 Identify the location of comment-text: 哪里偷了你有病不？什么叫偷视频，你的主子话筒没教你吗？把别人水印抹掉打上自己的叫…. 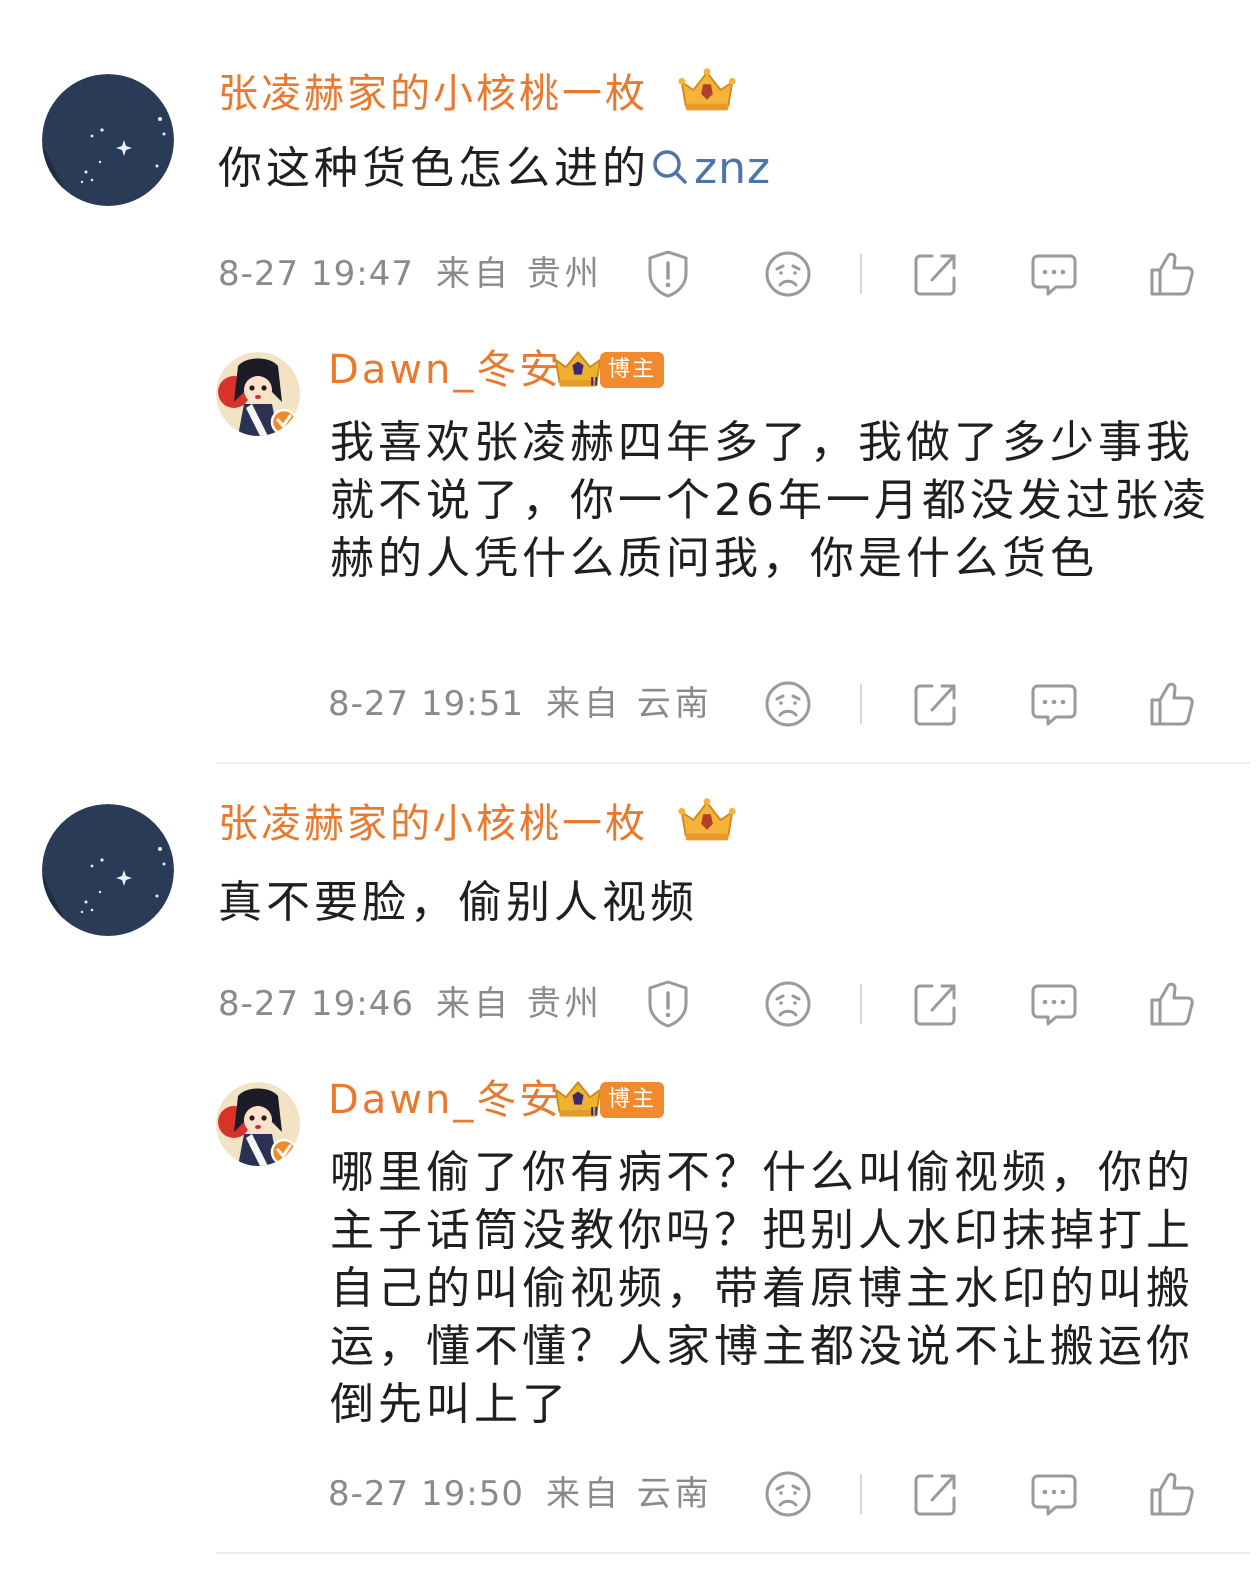
(762, 1288).